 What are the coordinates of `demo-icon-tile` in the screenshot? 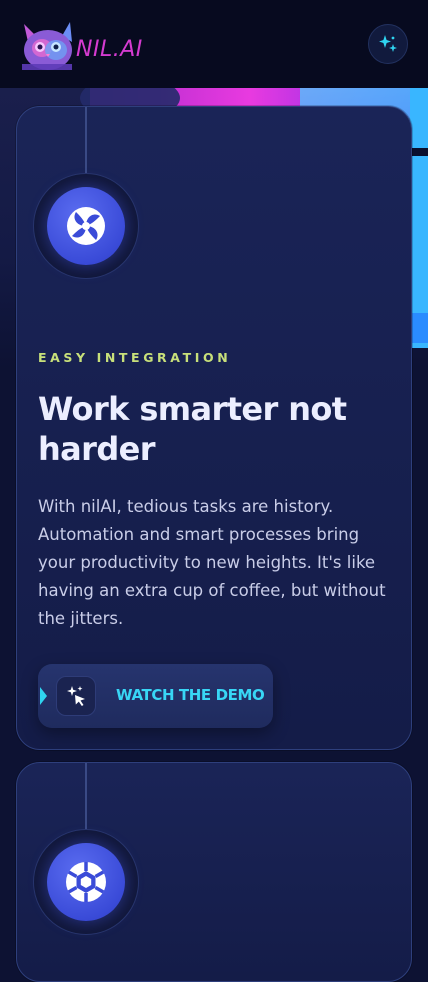 It's located at (76, 696).